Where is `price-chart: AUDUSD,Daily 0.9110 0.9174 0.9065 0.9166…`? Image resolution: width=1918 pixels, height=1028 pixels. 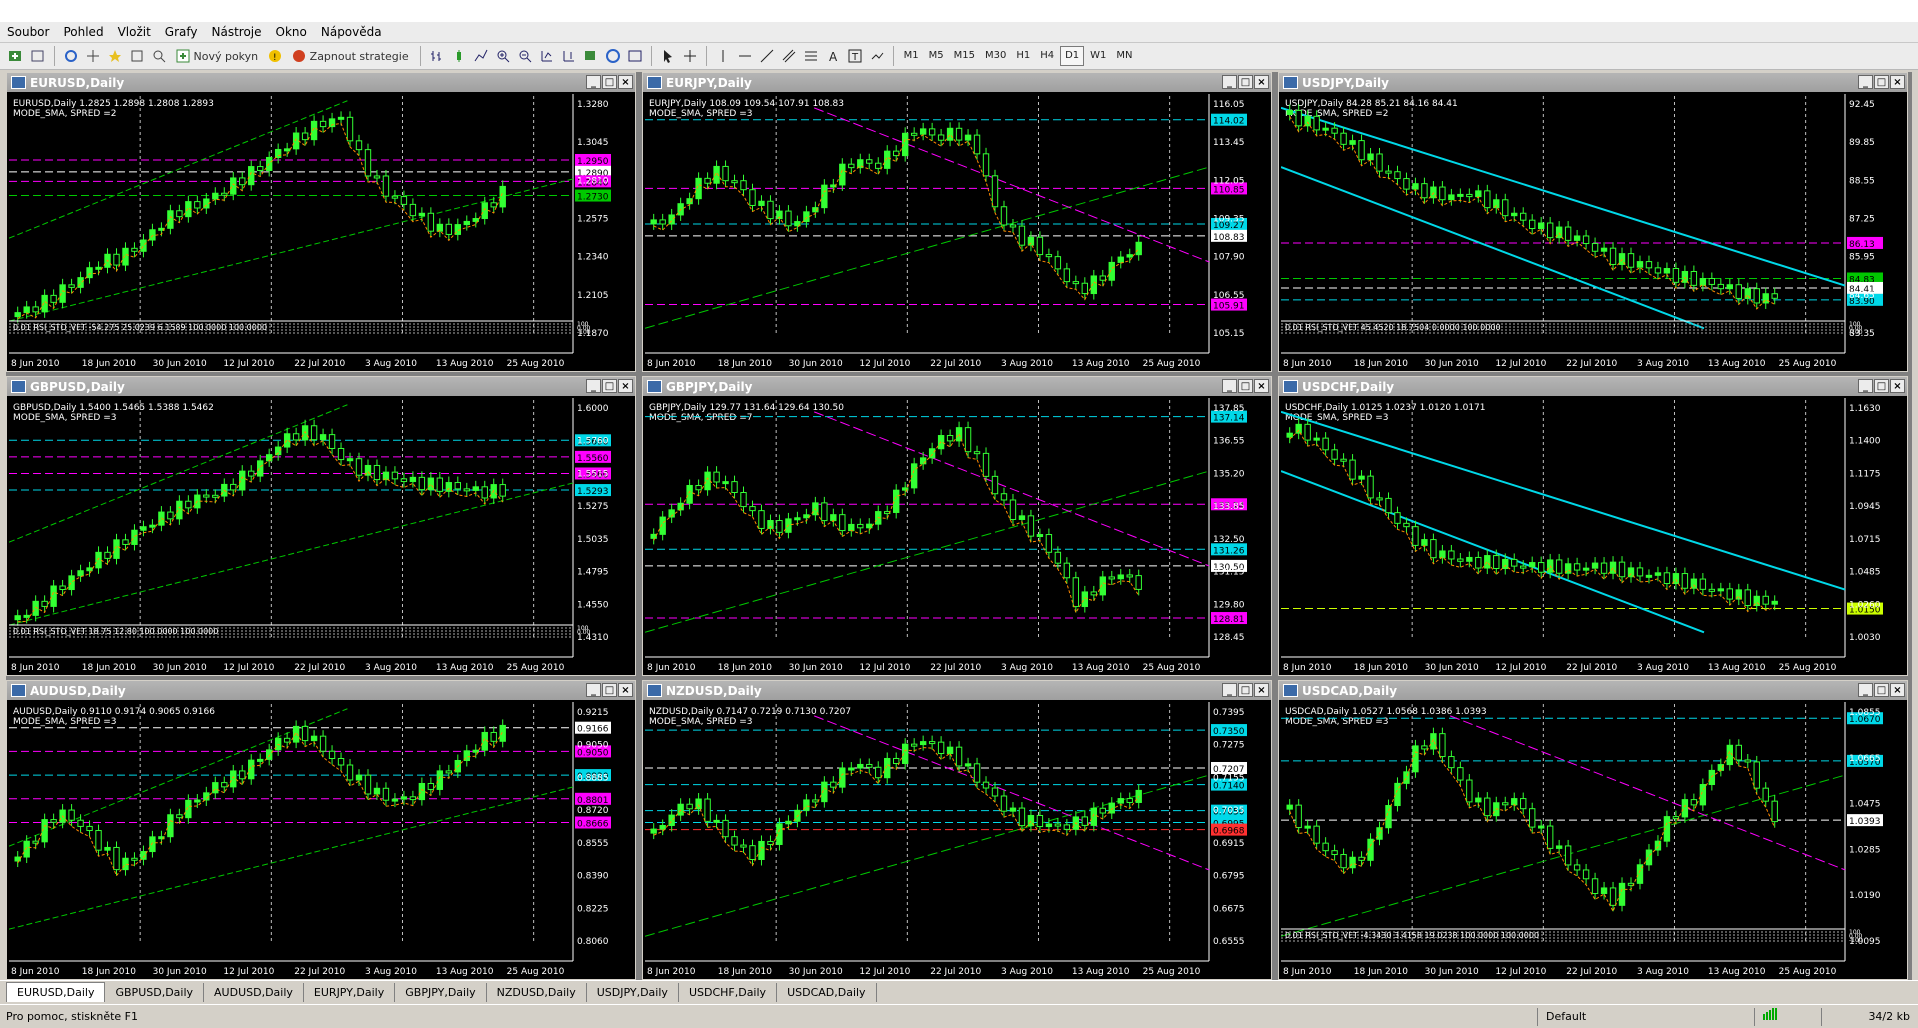
price-chart: AUDUSD,Daily 0.9110 0.9174 0.9065 0.9166… is located at coordinates (321, 840).